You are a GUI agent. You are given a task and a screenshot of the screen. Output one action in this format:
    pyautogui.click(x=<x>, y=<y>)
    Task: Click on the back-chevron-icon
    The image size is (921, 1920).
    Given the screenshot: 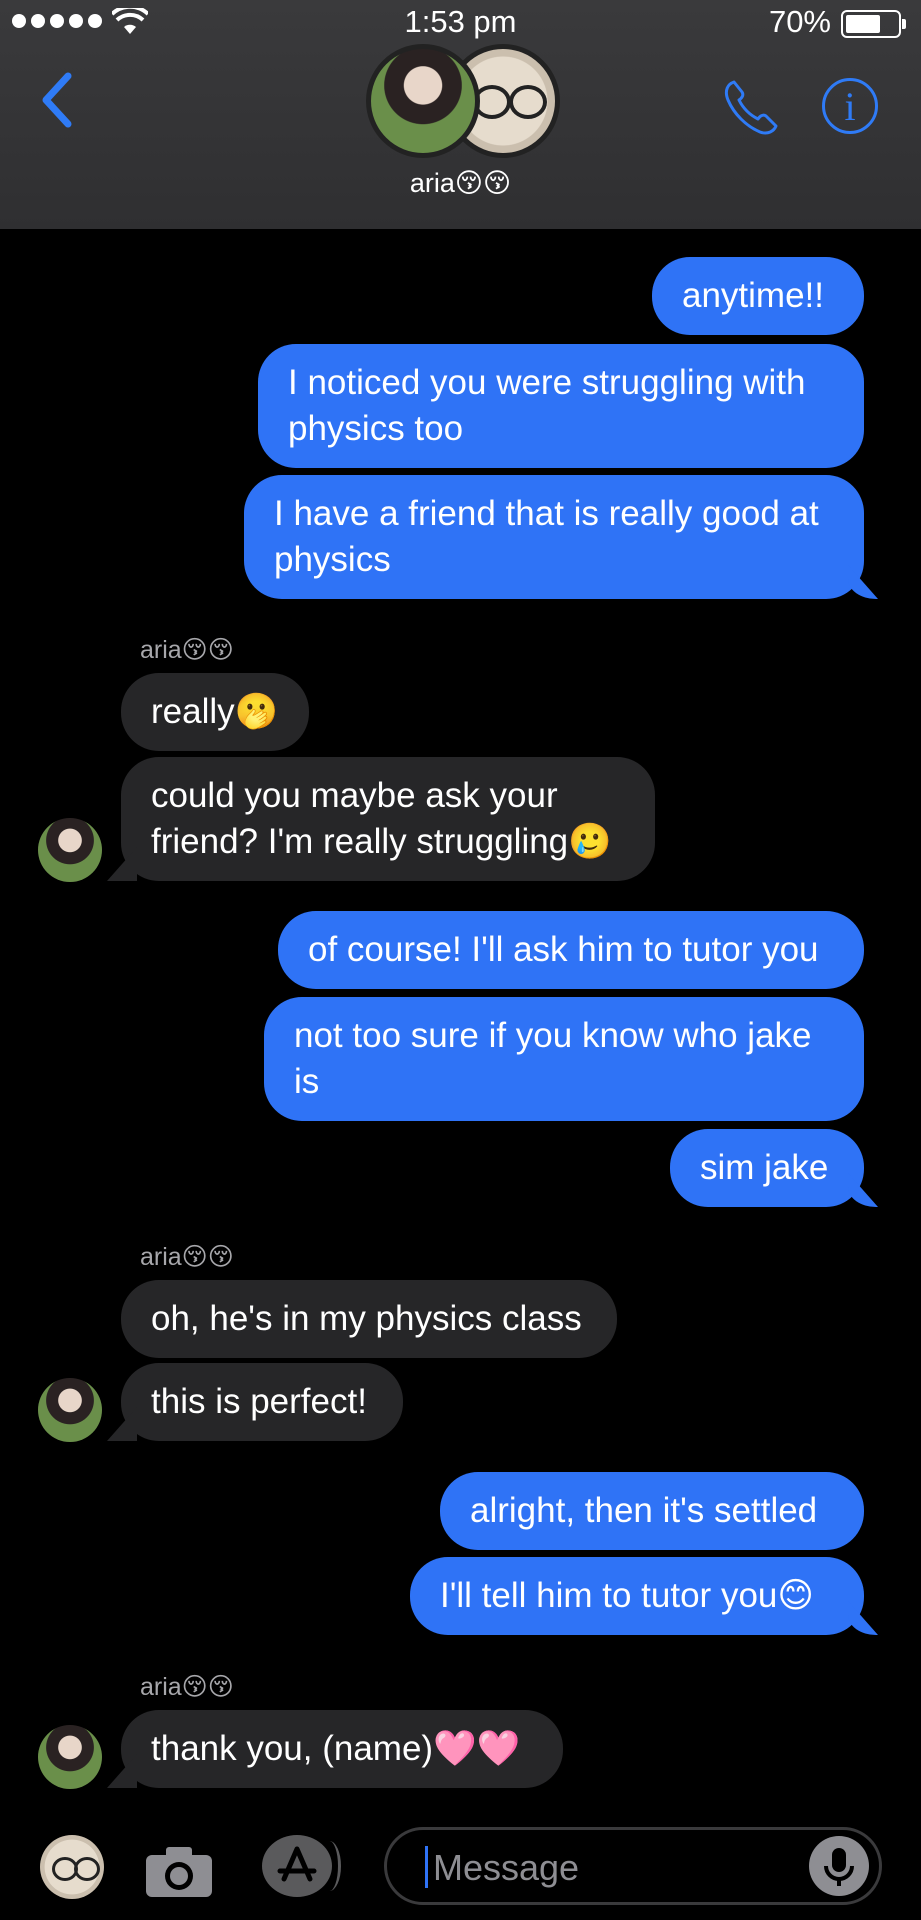 What is the action you would take?
    pyautogui.click(x=56, y=100)
    